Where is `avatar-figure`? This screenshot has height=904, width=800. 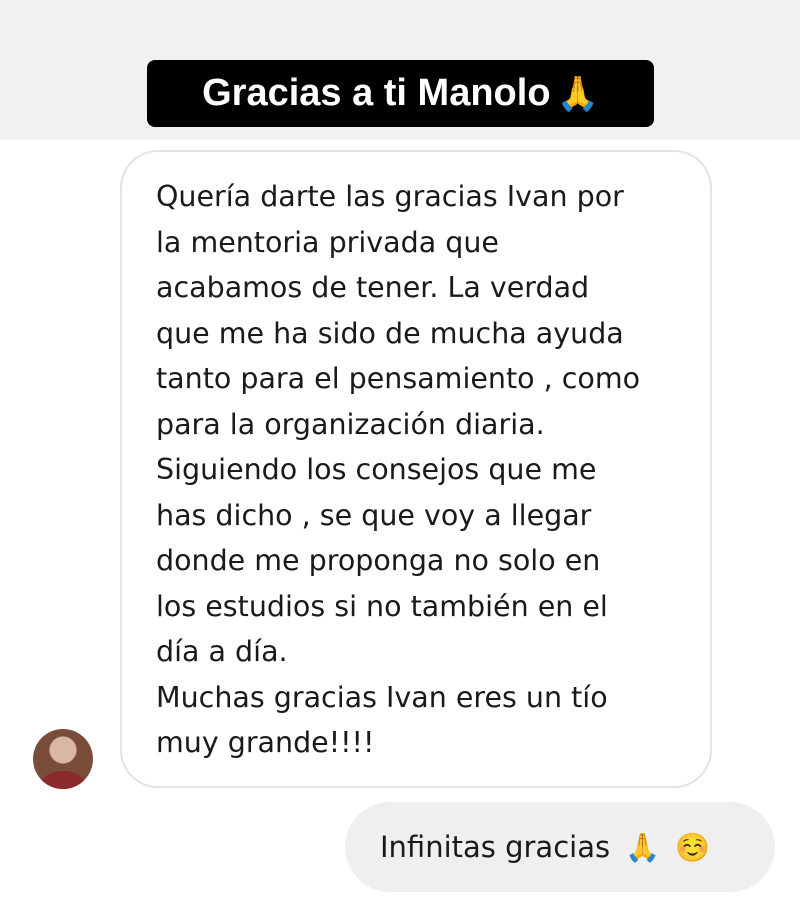 avatar-figure is located at coordinates (63, 780).